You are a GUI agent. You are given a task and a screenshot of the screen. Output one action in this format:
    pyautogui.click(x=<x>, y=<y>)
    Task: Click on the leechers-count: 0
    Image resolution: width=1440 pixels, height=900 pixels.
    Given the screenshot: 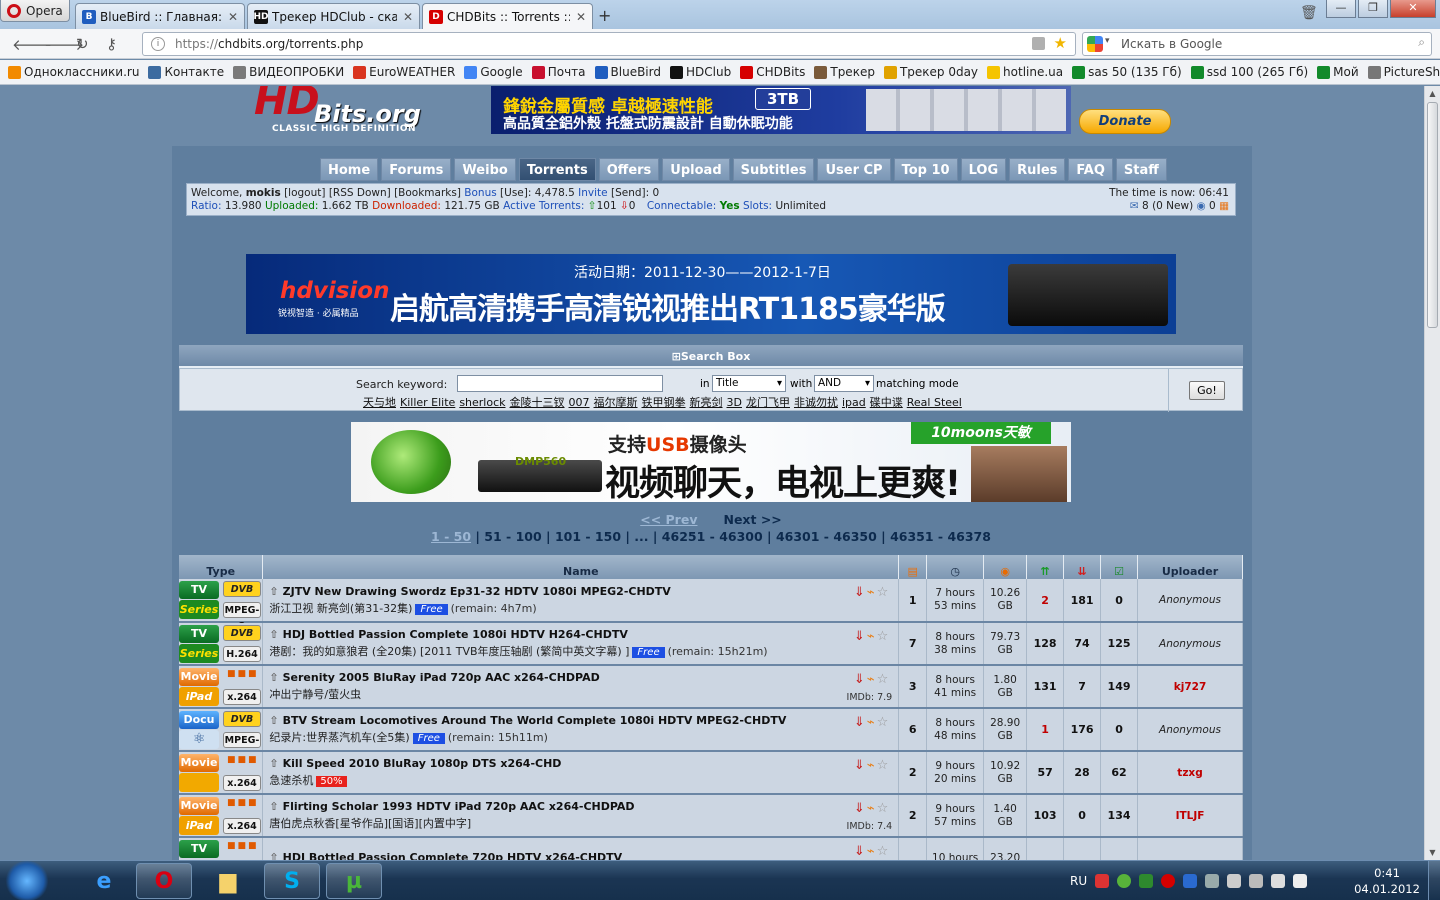 What is the action you would take?
    pyautogui.click(x=1082, y=816)
    